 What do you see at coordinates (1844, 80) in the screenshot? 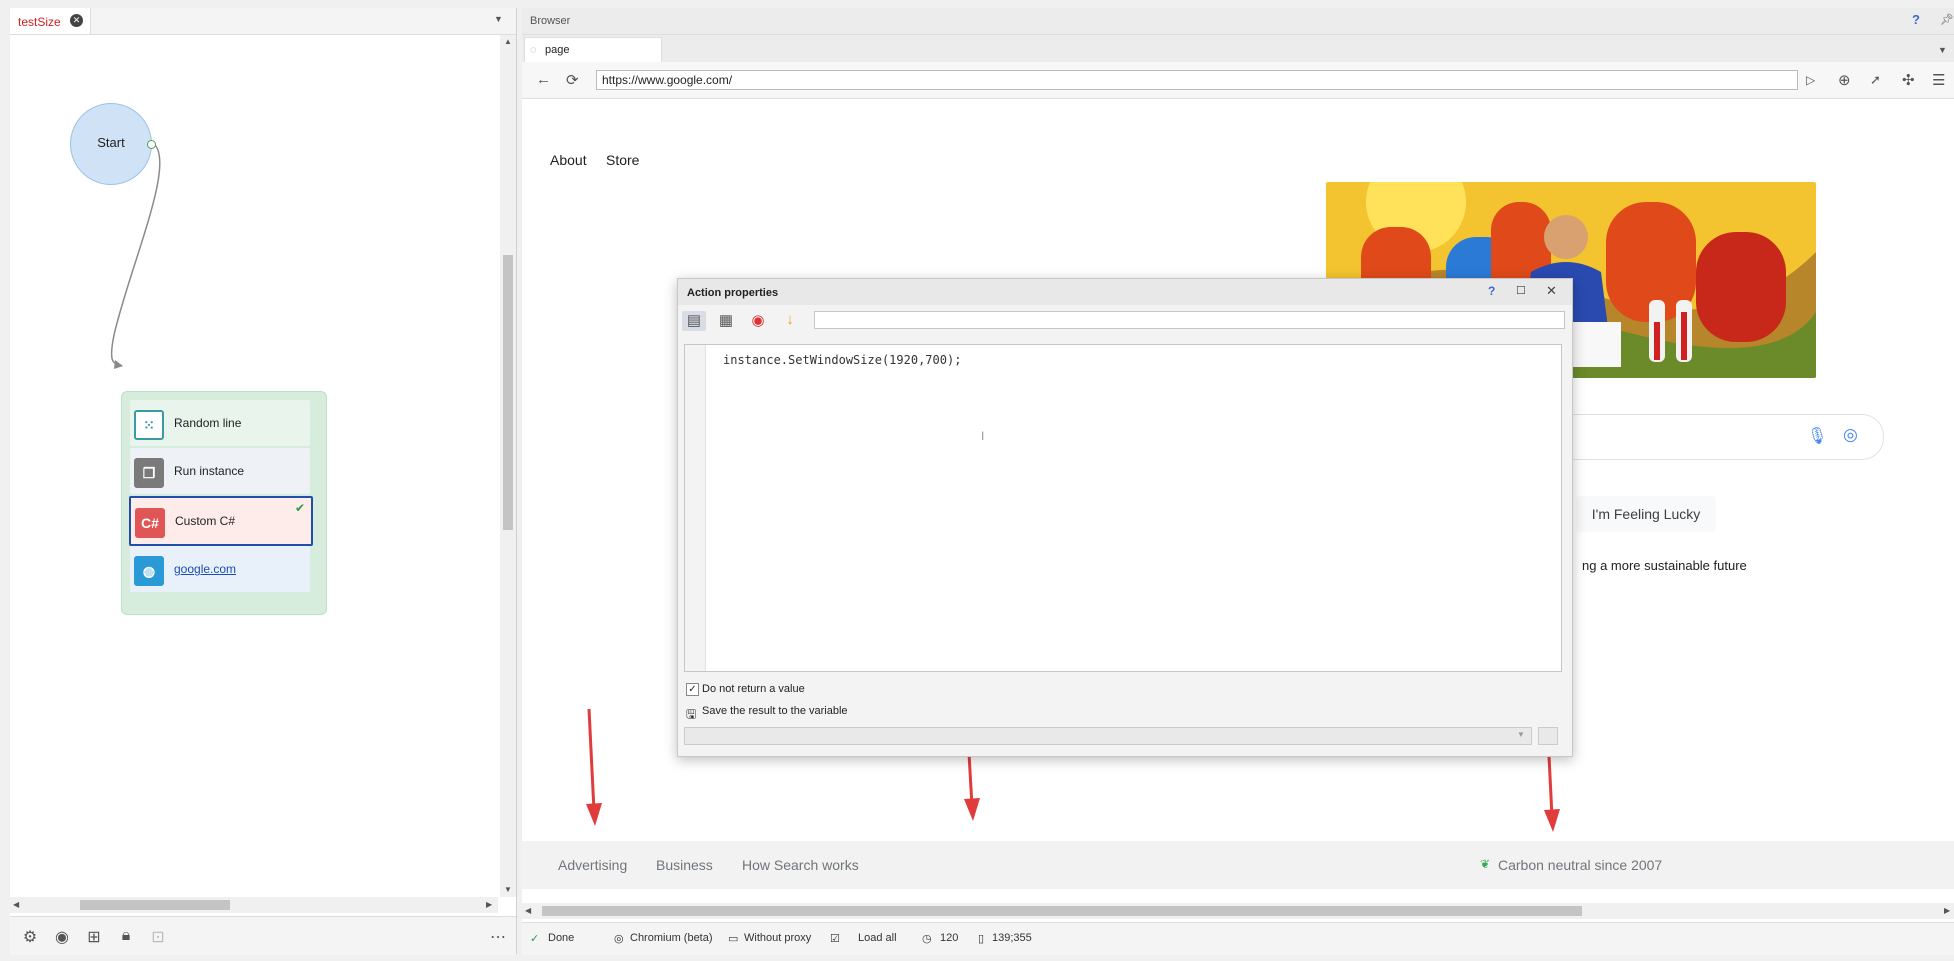
I see `add-circle-icon: ⊕` at bounding box center [1844, 80].